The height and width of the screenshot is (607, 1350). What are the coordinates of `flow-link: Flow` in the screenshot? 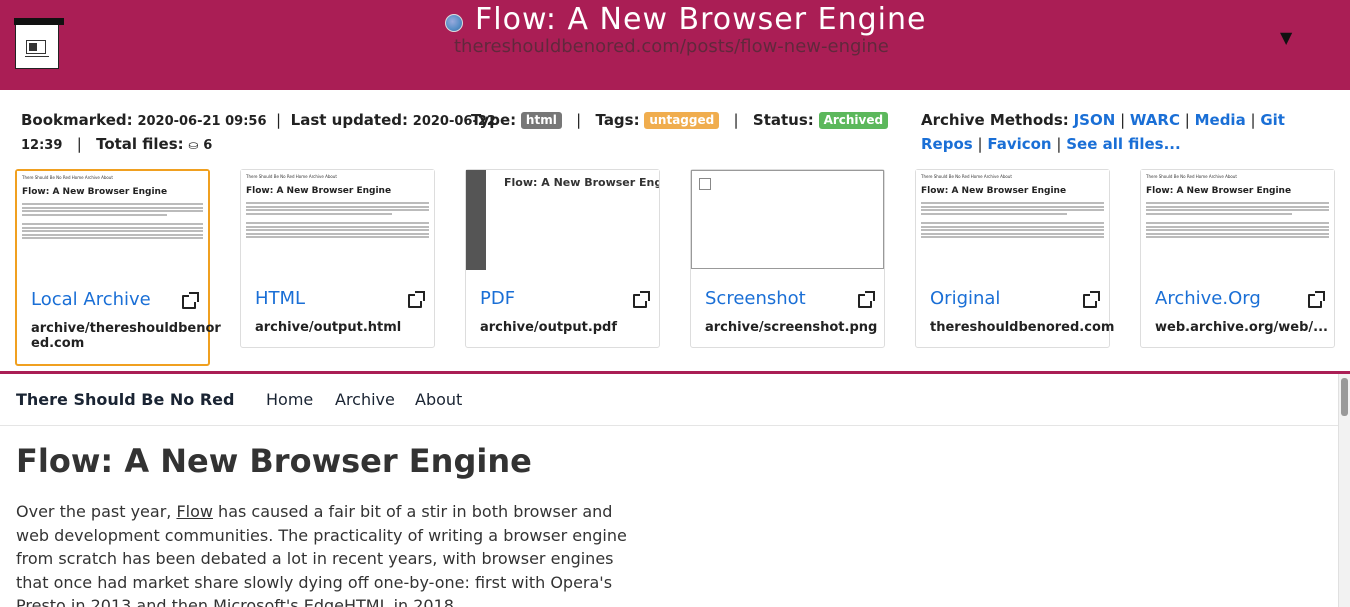 It's located at (194, 511).